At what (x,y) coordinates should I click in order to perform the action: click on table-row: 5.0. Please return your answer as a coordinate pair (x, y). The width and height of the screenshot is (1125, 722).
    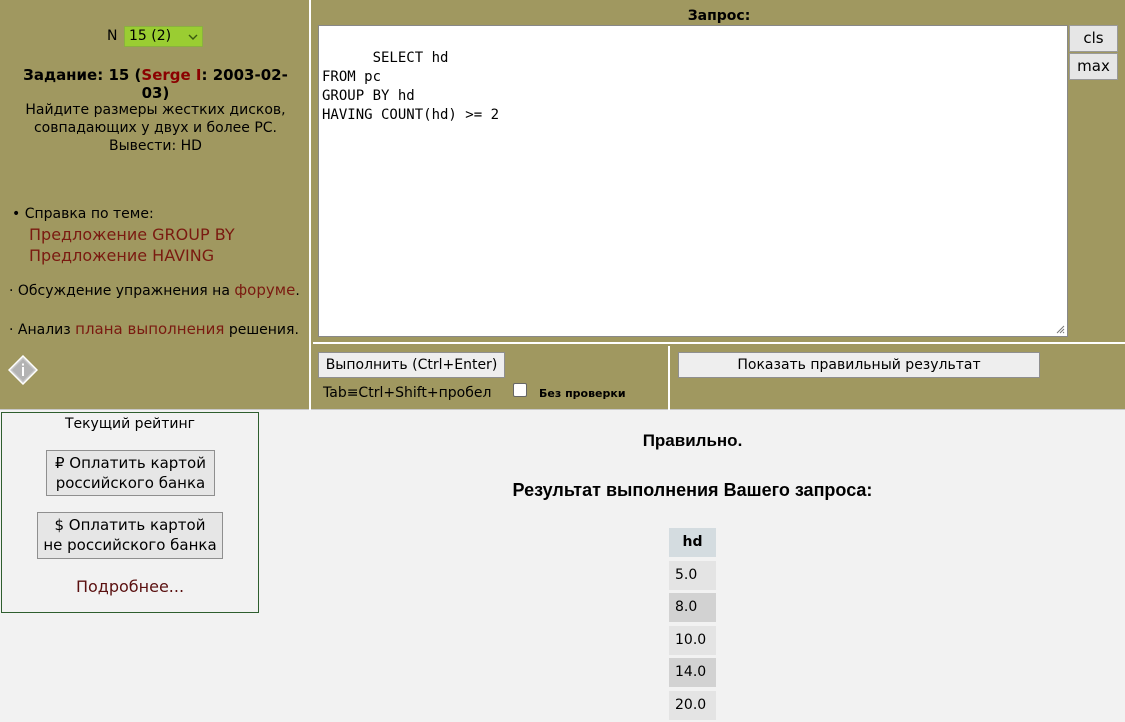
    Looking at the image, I should click on (692, 575).